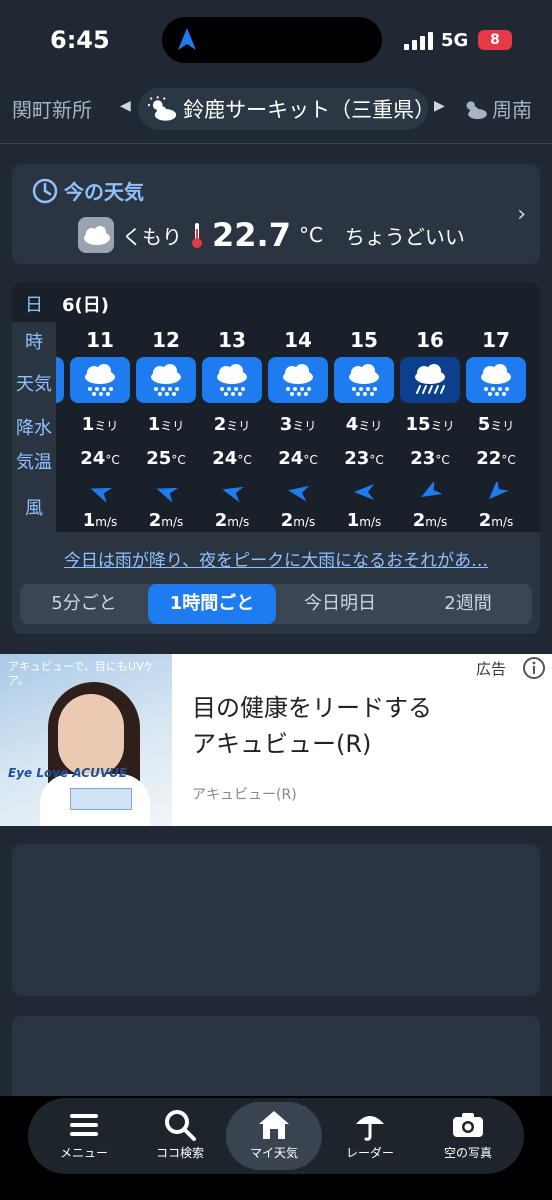 Image resolution: width=552 pixels, height=1200 pixels. I want to click on search-icon, so click(180, 1125).